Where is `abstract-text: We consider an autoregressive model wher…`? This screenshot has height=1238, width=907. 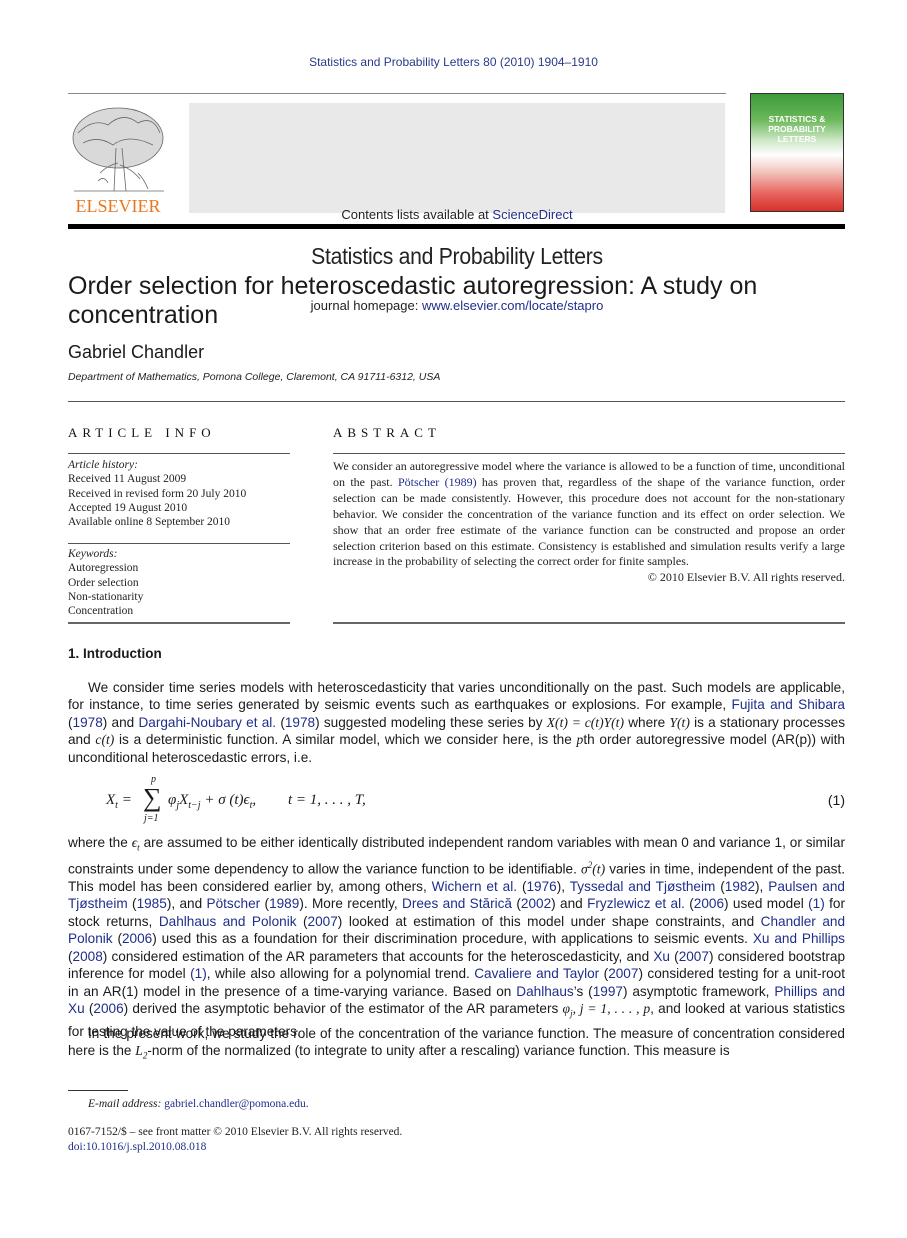 abstract-text: We consider an autoregressive model wher… is located at coordinates (589, 522).